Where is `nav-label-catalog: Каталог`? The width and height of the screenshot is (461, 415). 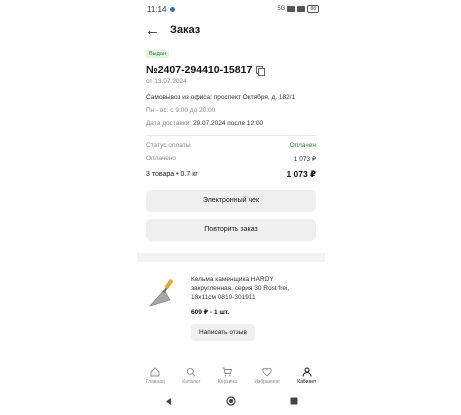
nav-label-catalog: Каталог is located at coordinates (191, 382).